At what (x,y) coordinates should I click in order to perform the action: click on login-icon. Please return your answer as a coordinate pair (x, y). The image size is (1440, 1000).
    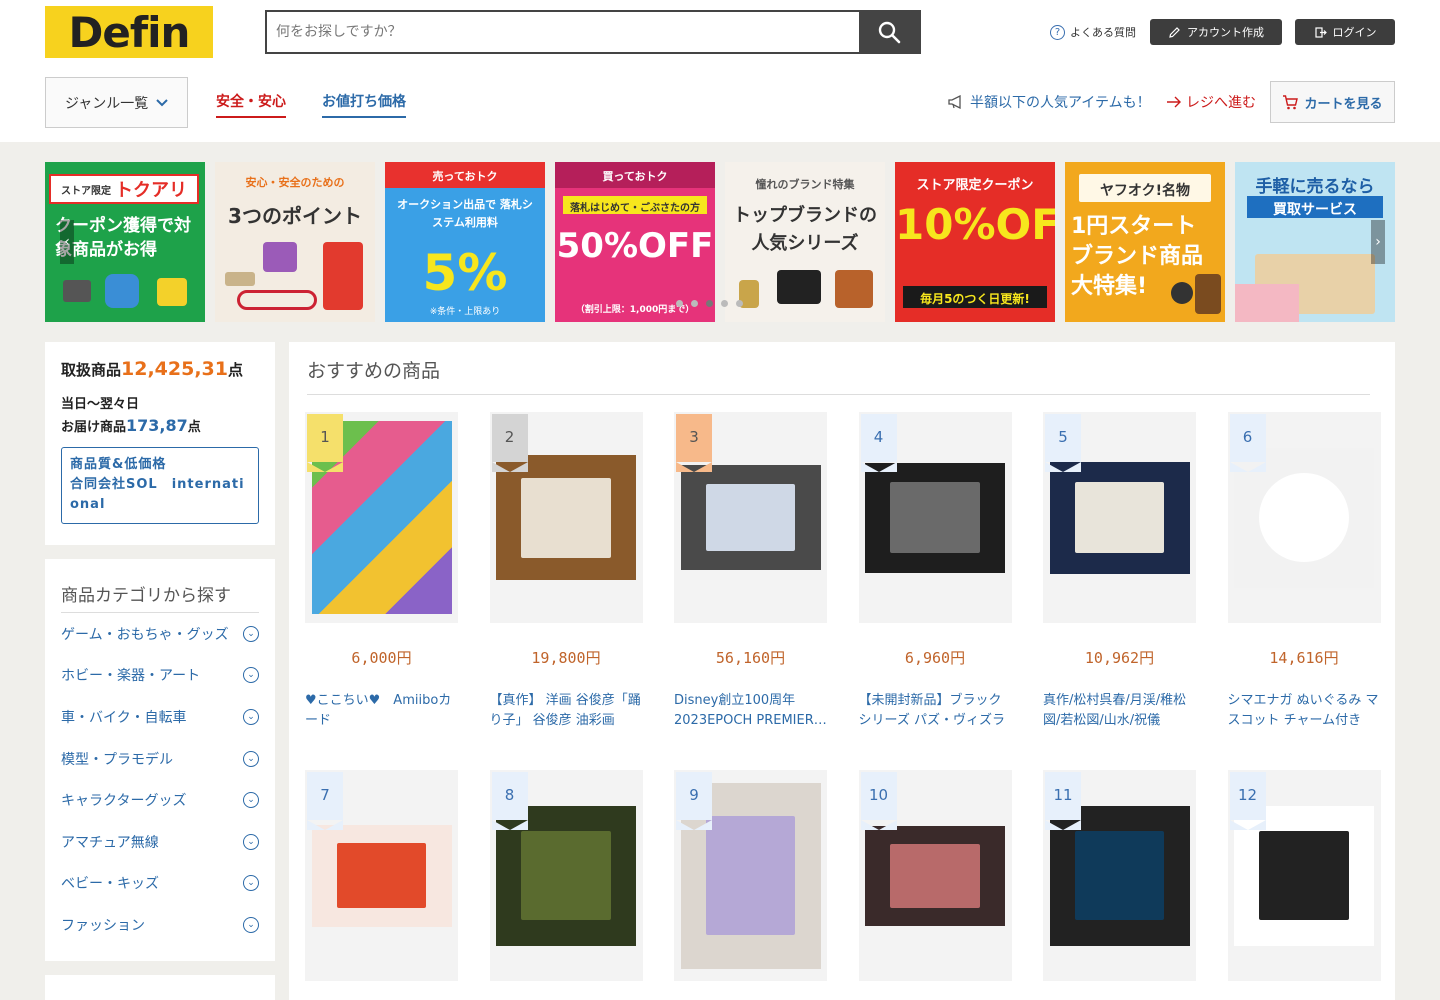
    Looking at the image, I should click on (1320, 32).